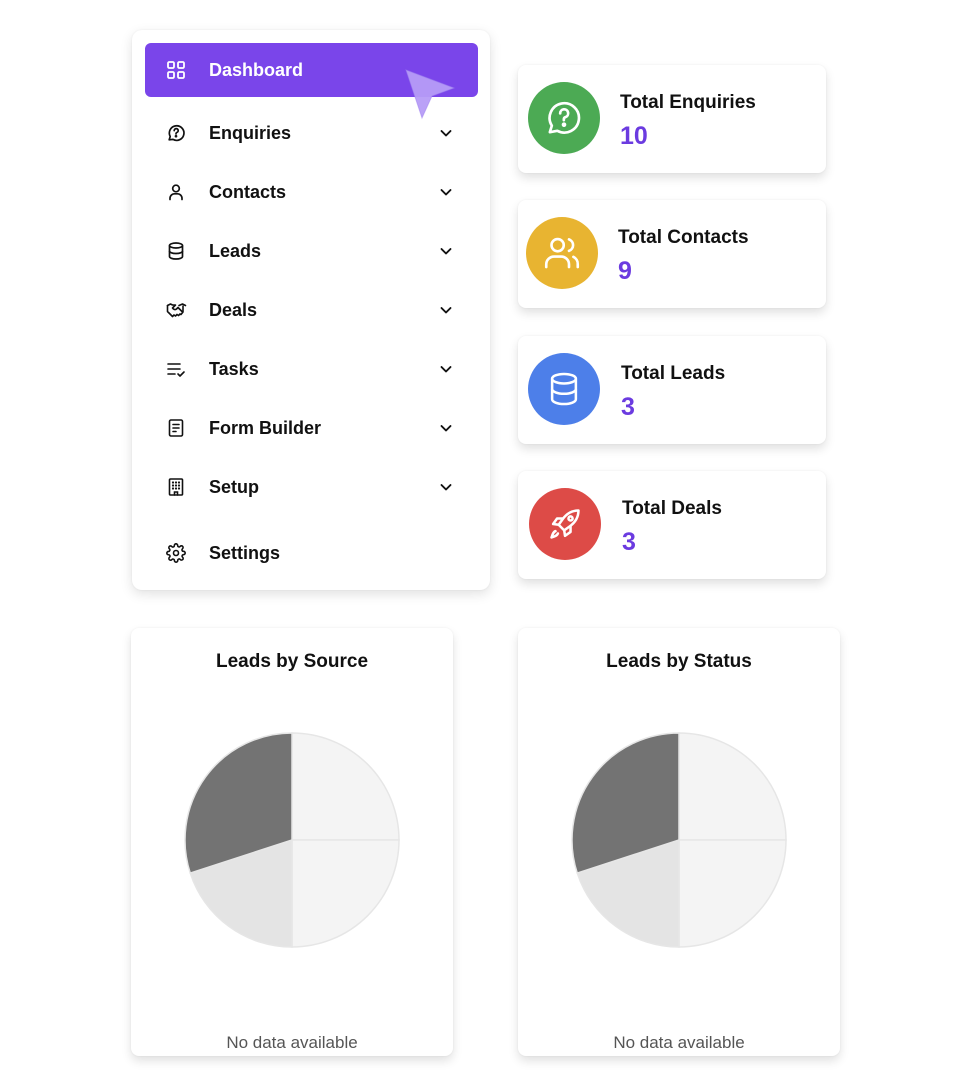 This screenshot has width=960, height=1090. I want to click on sidebar-item-label: Deals, so click(233, 309).